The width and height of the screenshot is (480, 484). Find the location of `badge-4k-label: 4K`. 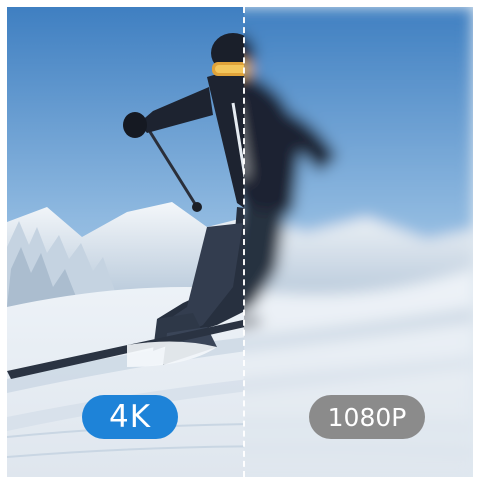

badge-4k-label: 4K is located at coordinates (130, 417).